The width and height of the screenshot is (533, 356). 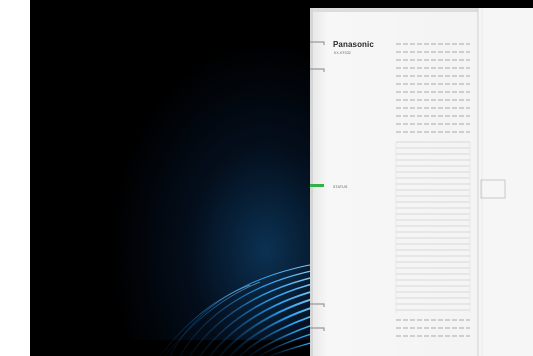 I want to click on brand-logo: Panasonic, so click(x=353, y=44).